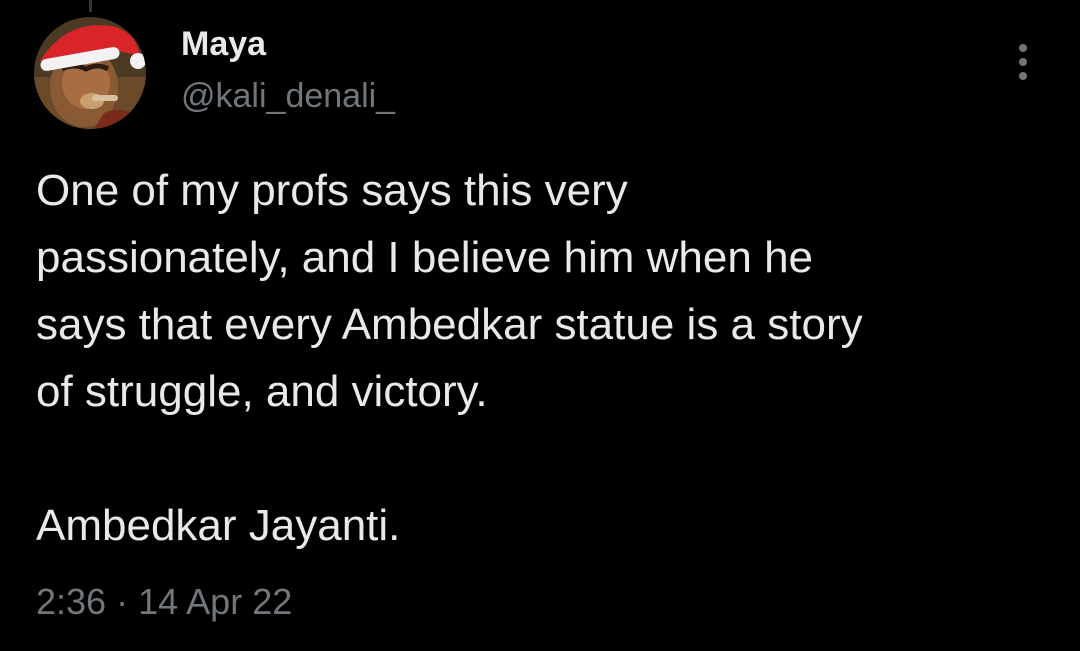 This screenshot has height=651, width=1080. I want to click on tweet-text-line: of struggle, and victory., so click(262, 391).